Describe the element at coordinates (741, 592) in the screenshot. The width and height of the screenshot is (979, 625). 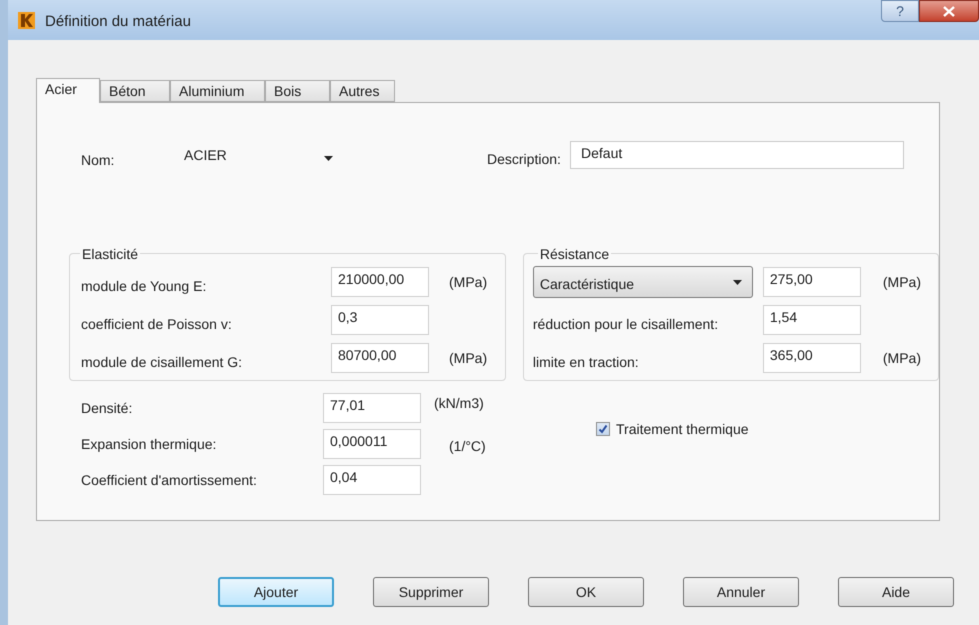
I see `dialog-button: Annuler` at that location.